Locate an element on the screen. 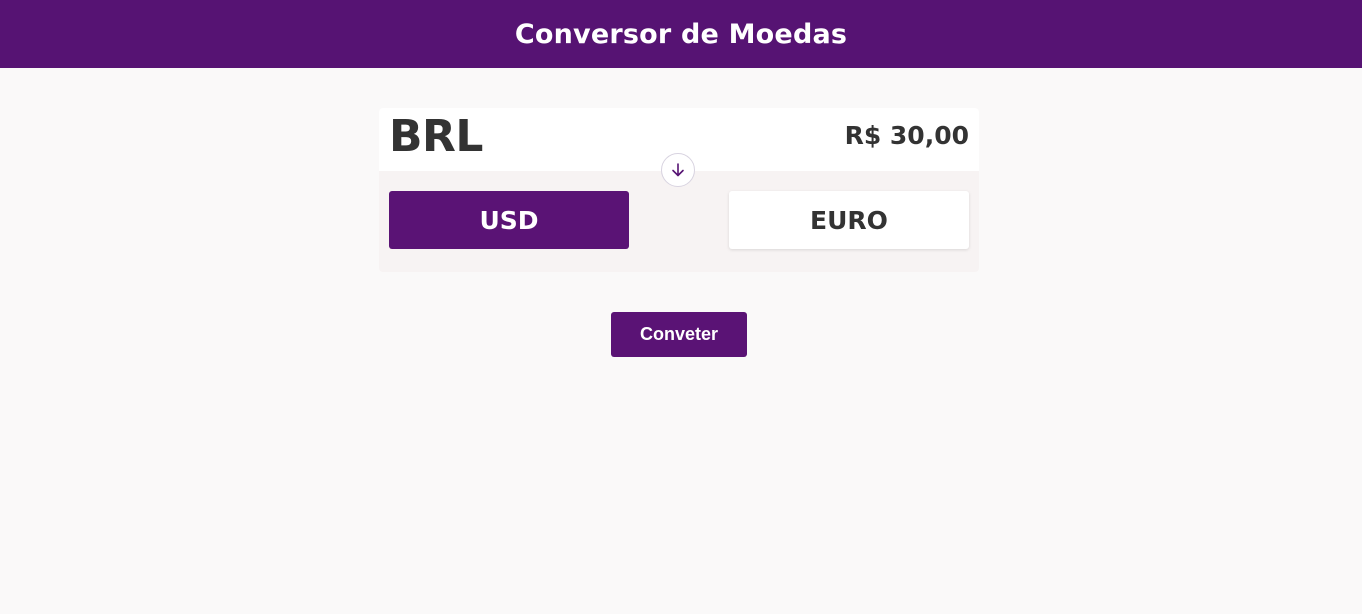 The width and height of the screenshot is (1362, 614). converter-card: BRL R$ 30,00 USD EURO is located at coordinates (679, 190).